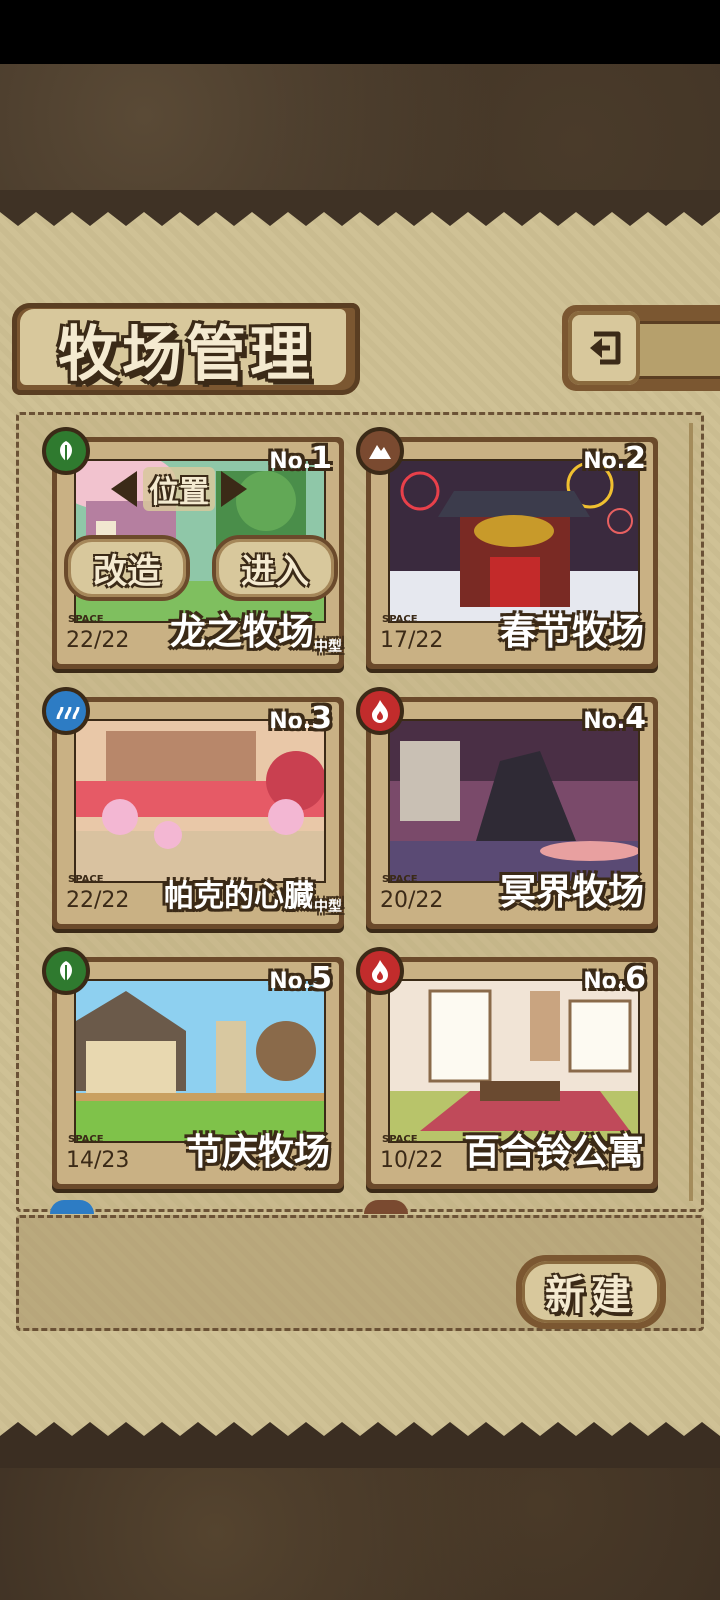 The height and width of the screenshot is (1600, 720). Describe the element at coordinates (380, 451) in the screenshot. I see `mountain-element-icon` at that location.